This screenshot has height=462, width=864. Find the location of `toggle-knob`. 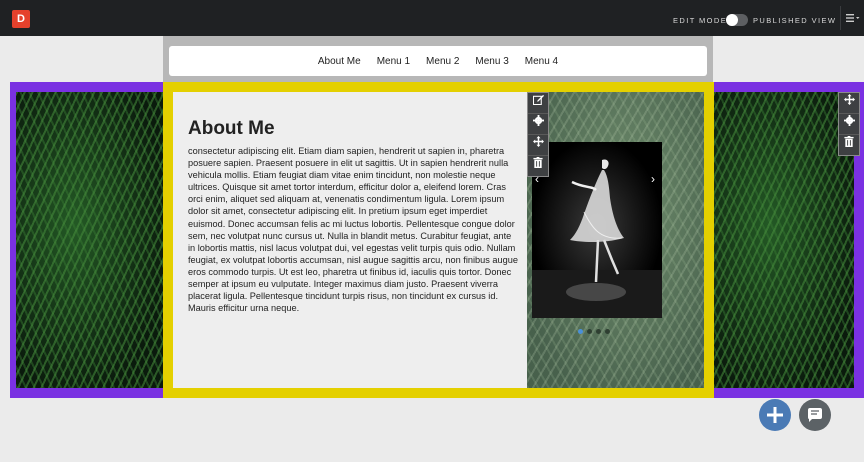

toggle-knob is located at coordinates (732, 20).